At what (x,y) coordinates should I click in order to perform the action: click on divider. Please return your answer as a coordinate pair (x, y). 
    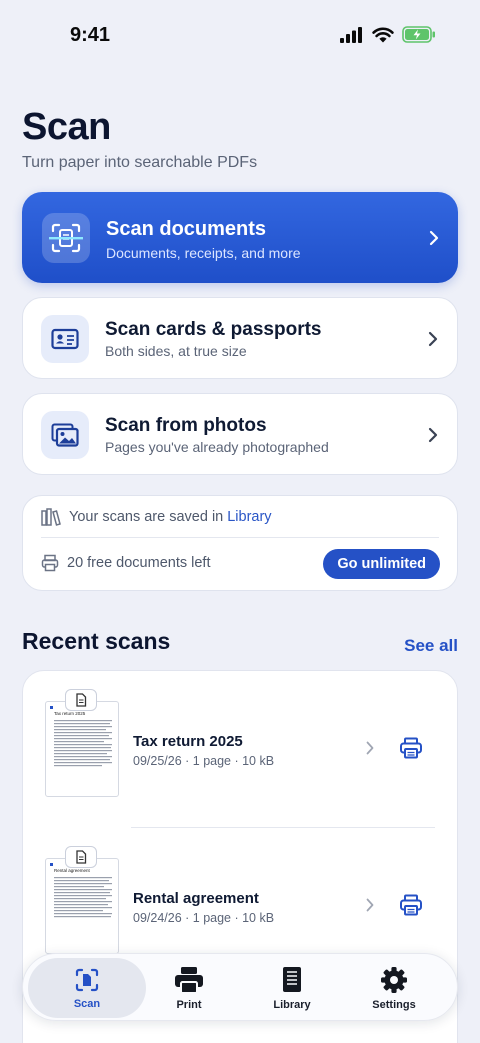
    Looking at the image, I should click on (240, 537).